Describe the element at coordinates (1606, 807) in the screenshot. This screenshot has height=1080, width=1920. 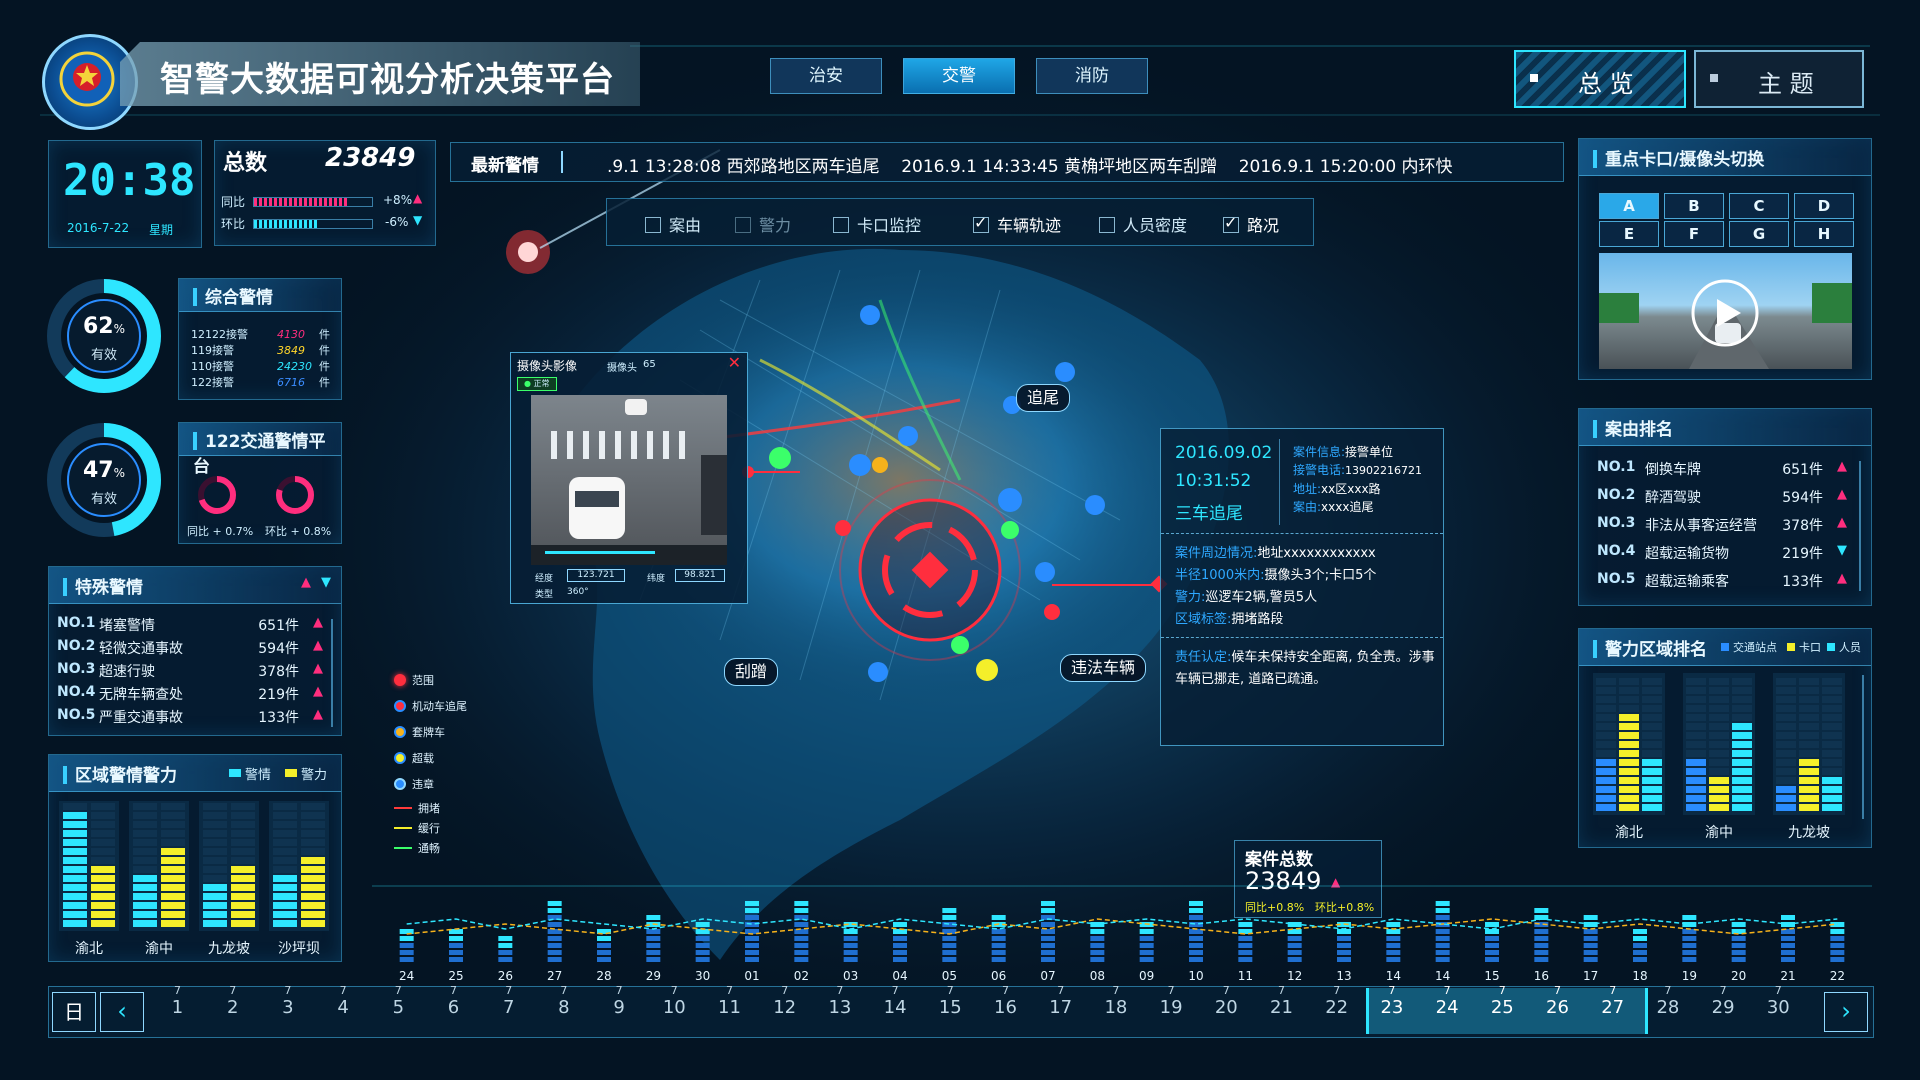
I see `bar-交通站点` at that location.